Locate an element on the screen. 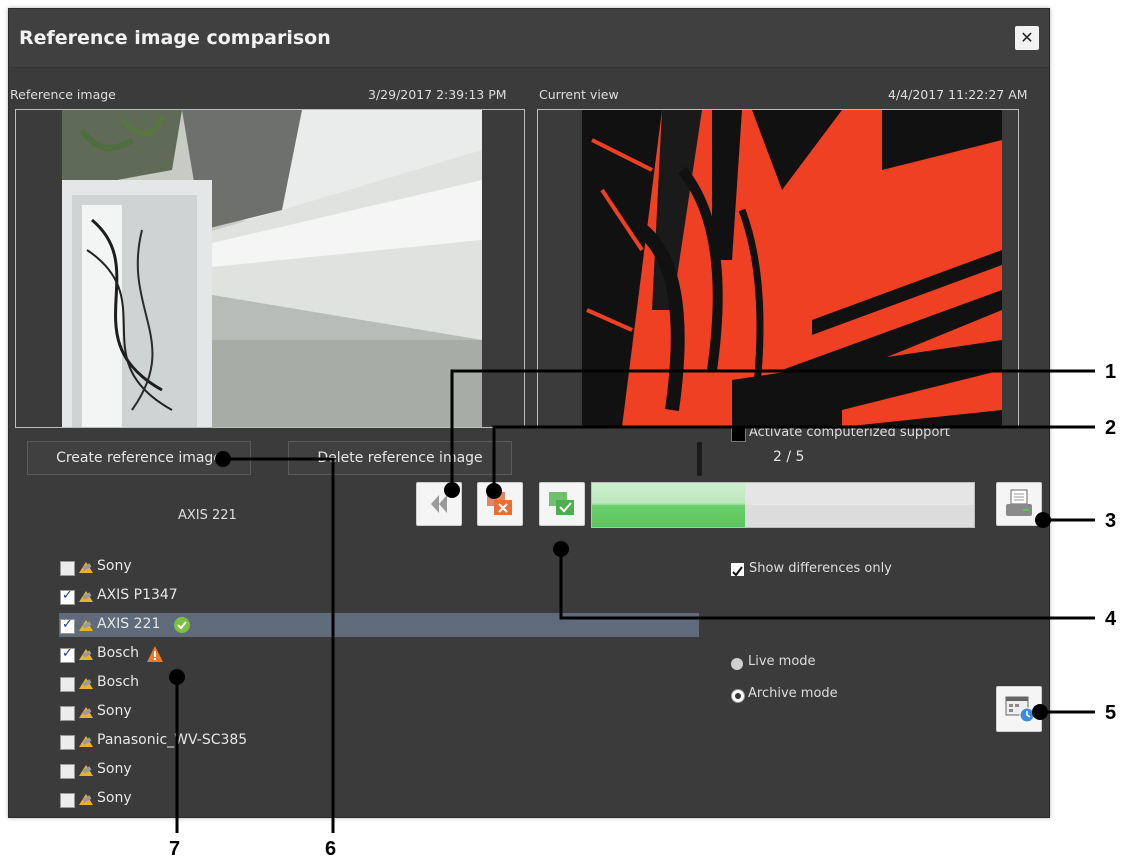 This screenshot has width=1124, height=863. callout-1: 1 is located at coordinates (1111, 372).